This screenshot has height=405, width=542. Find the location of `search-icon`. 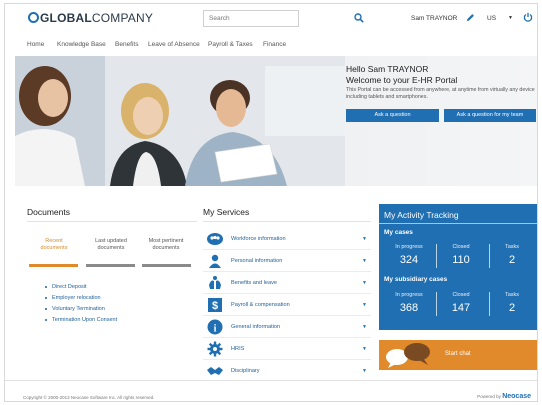

search-icon is located at coordinates (359, 18).